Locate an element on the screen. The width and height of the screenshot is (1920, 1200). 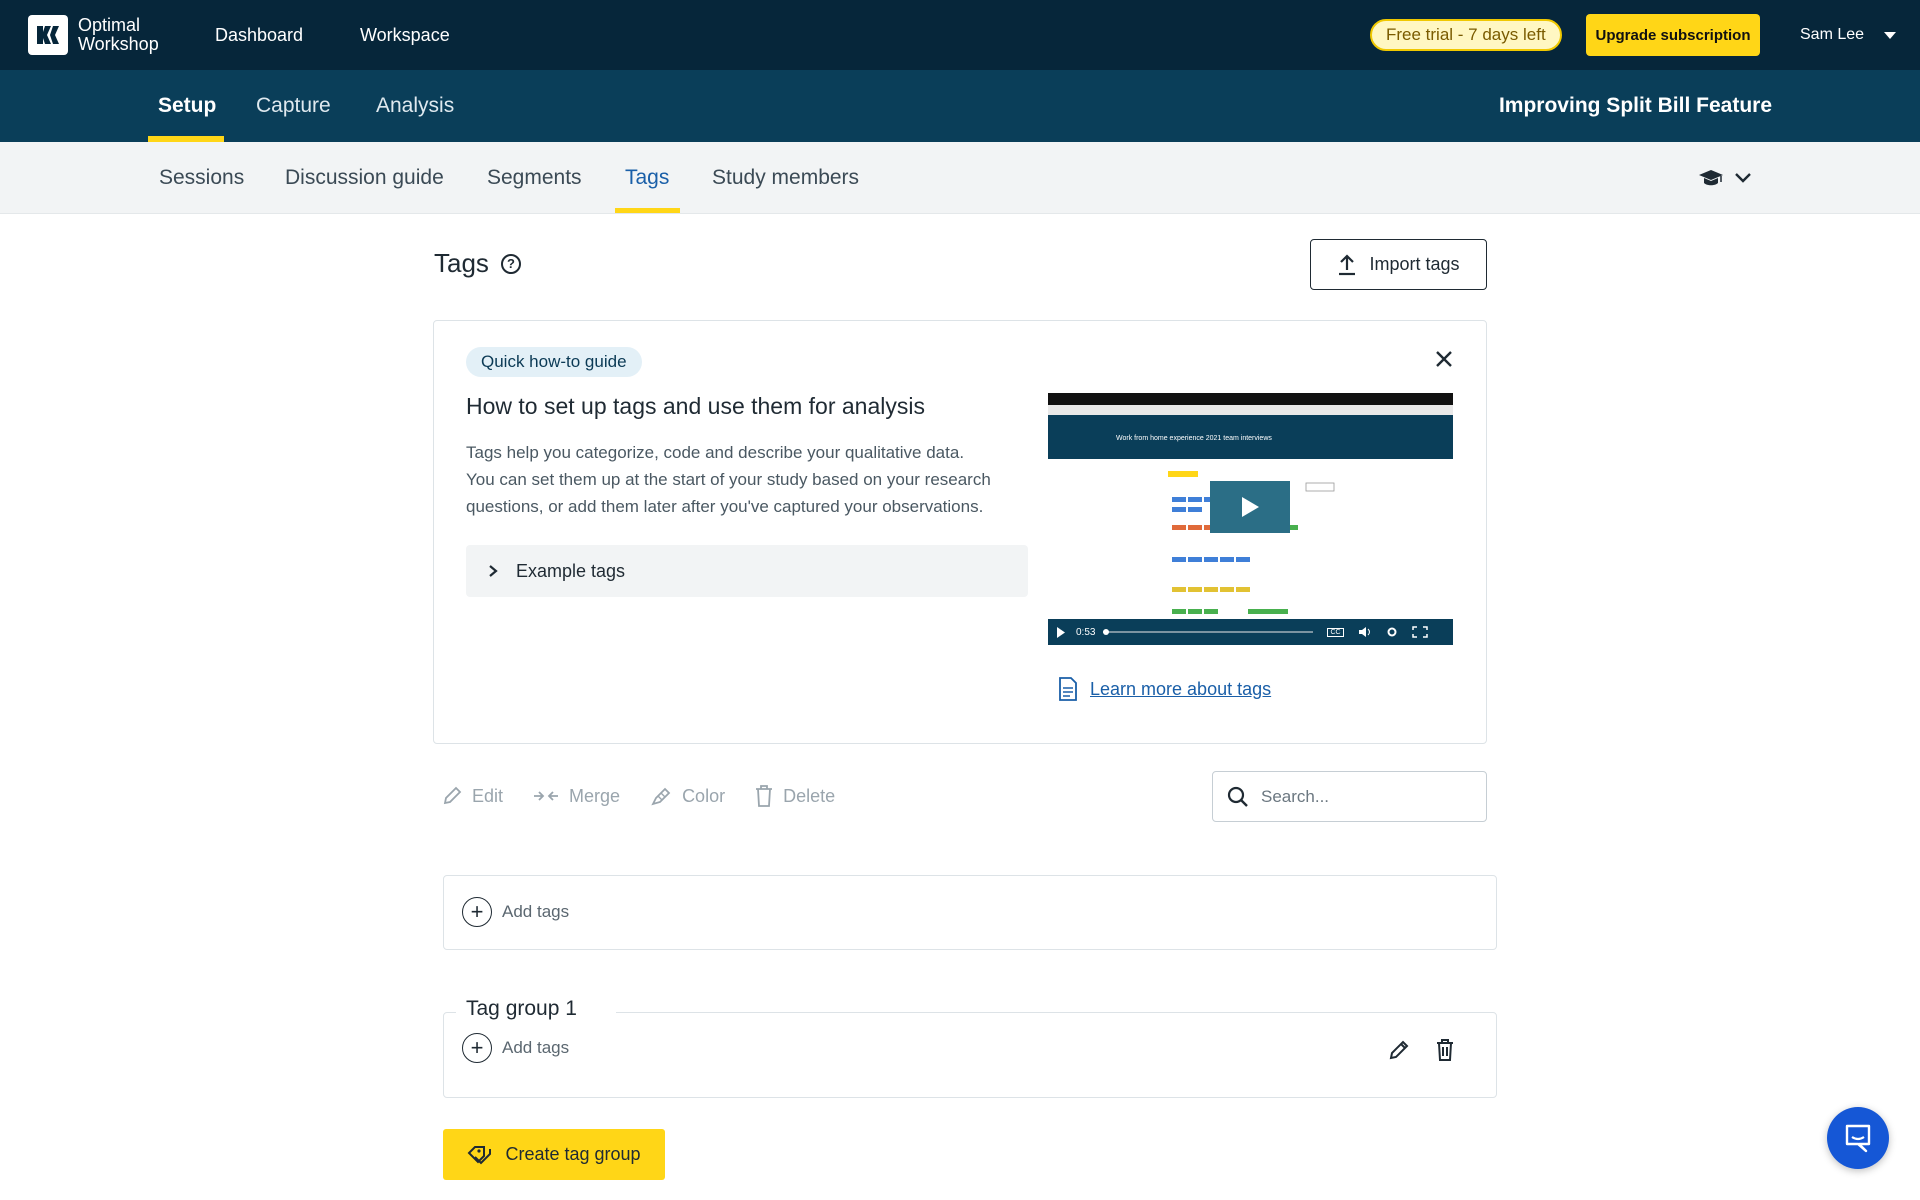
delete-label: Delete is located at coordinates (809, 795).